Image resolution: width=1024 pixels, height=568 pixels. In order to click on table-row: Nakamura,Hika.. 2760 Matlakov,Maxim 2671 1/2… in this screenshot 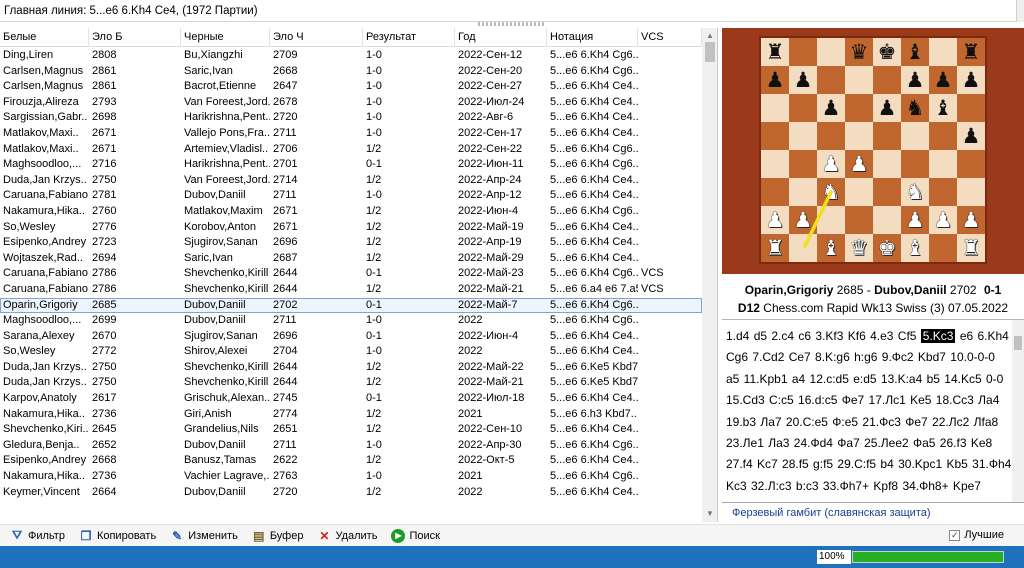, I will do `click(351, 212)`.